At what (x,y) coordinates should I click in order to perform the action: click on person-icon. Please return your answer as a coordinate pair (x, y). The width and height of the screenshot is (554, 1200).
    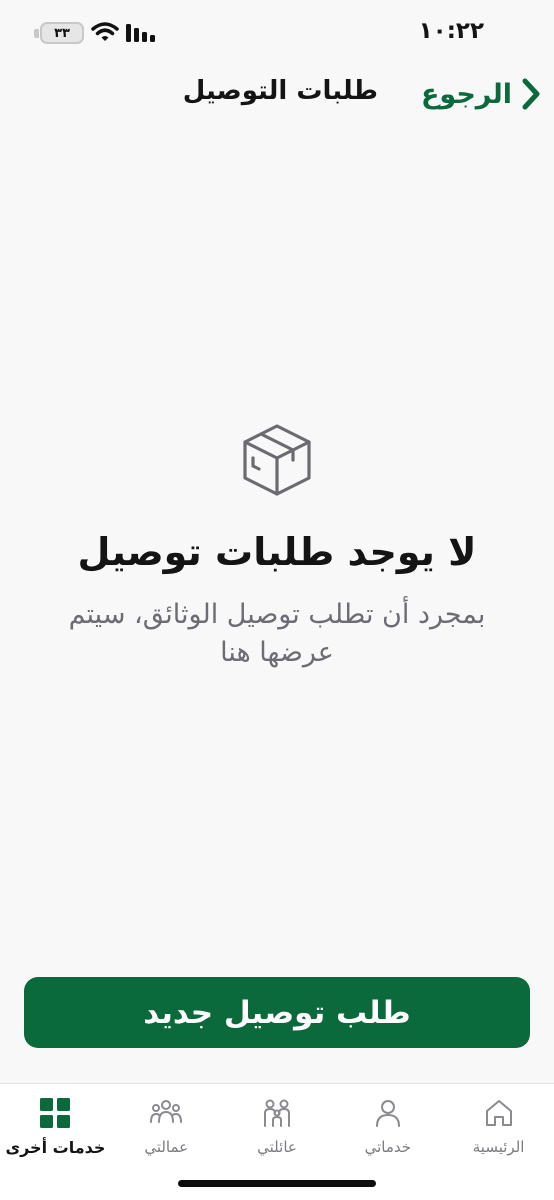
    Looking at the image, I should click on (387, 1113).